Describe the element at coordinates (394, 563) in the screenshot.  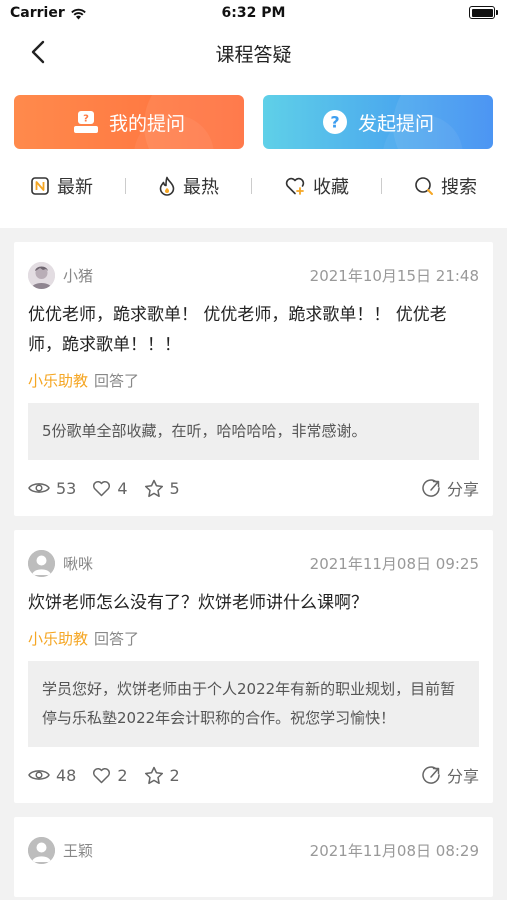
I see `post-time: 2021年11月08日 09:25` at that location.